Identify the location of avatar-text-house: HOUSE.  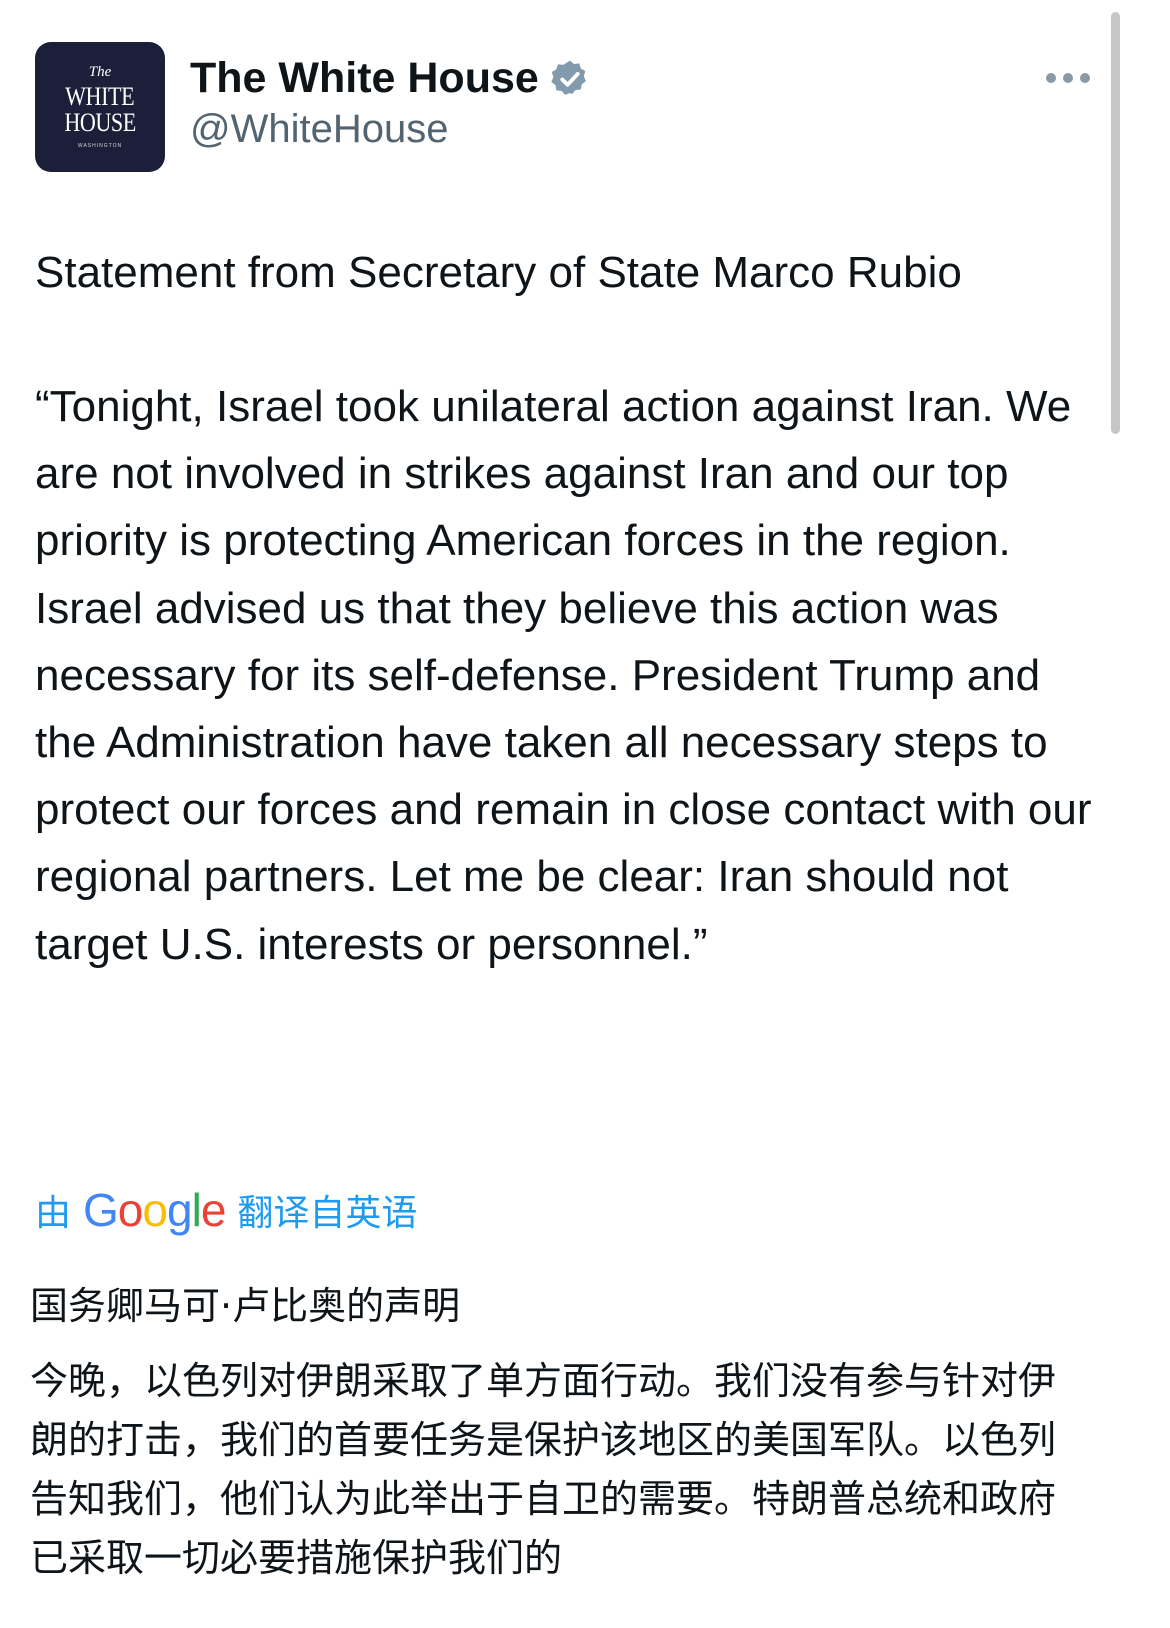
(100, 122).